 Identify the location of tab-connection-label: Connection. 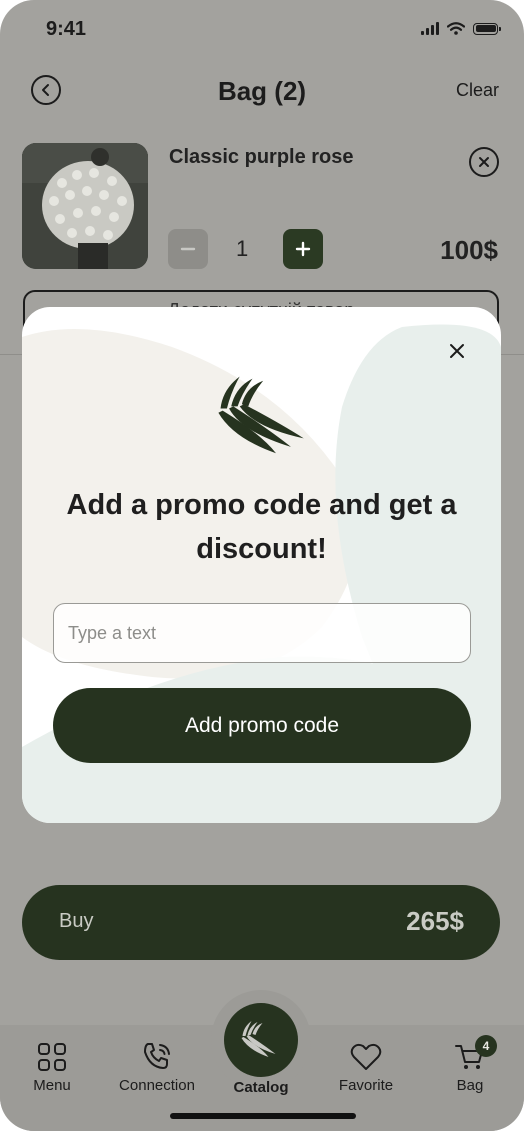
(157, 1085).